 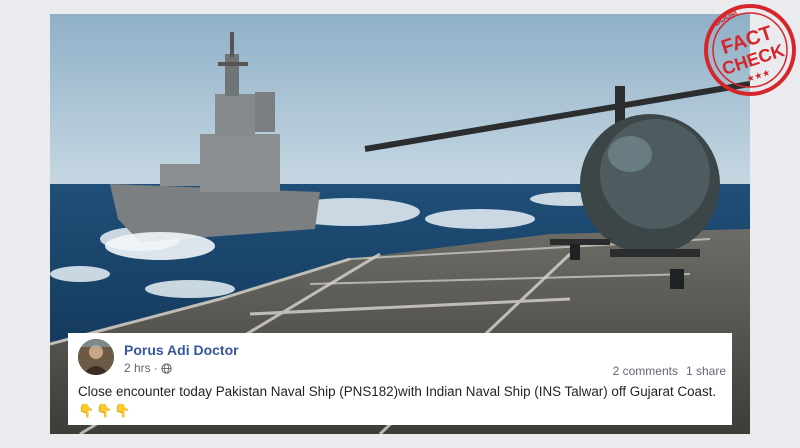 I want to click on post-meta: 2 hrs ·, so click(x=148, y=368).